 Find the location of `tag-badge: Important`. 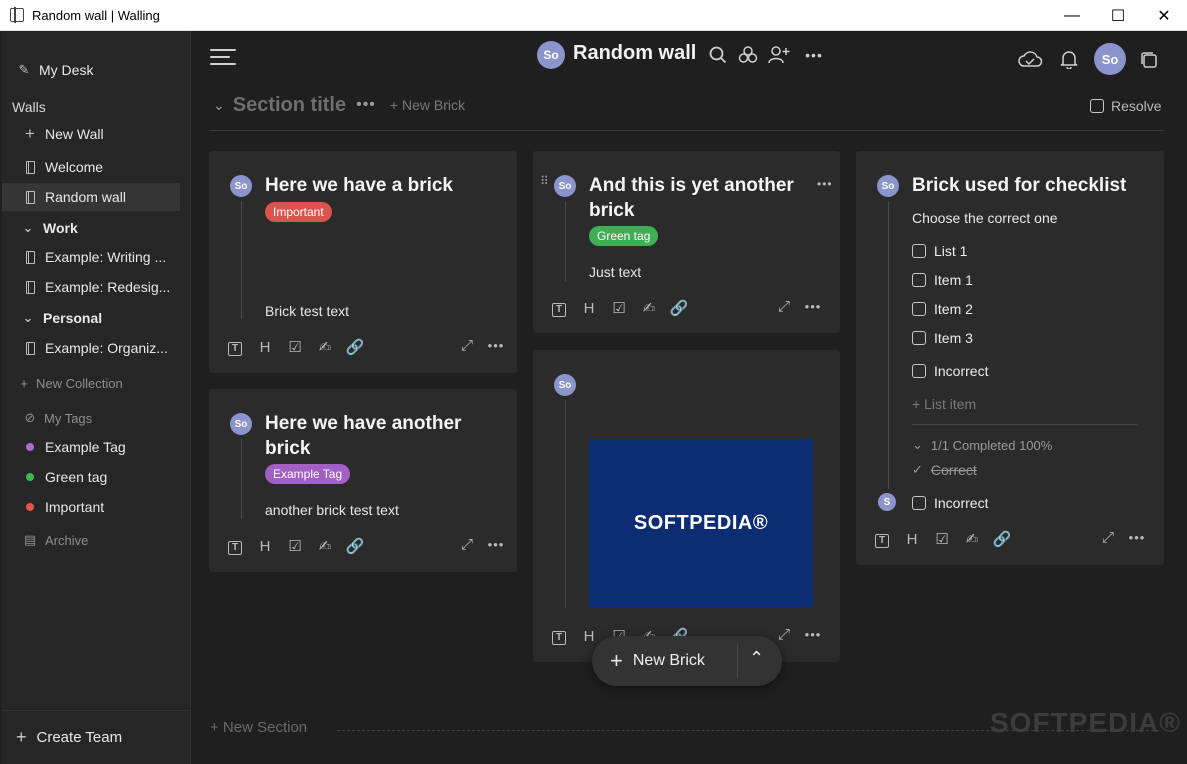

tag-badge: Important is located at coordinates (298, 212).